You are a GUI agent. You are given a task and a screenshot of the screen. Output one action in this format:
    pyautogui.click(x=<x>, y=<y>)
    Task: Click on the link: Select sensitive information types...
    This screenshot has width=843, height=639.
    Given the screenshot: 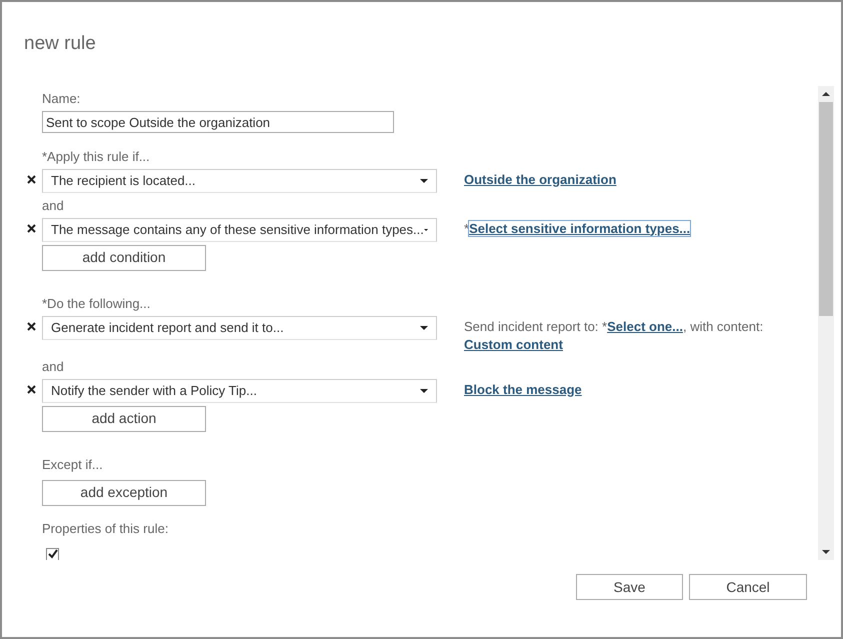 What is the action you would take?
    pyautogui.click(x=579, y=228)
    